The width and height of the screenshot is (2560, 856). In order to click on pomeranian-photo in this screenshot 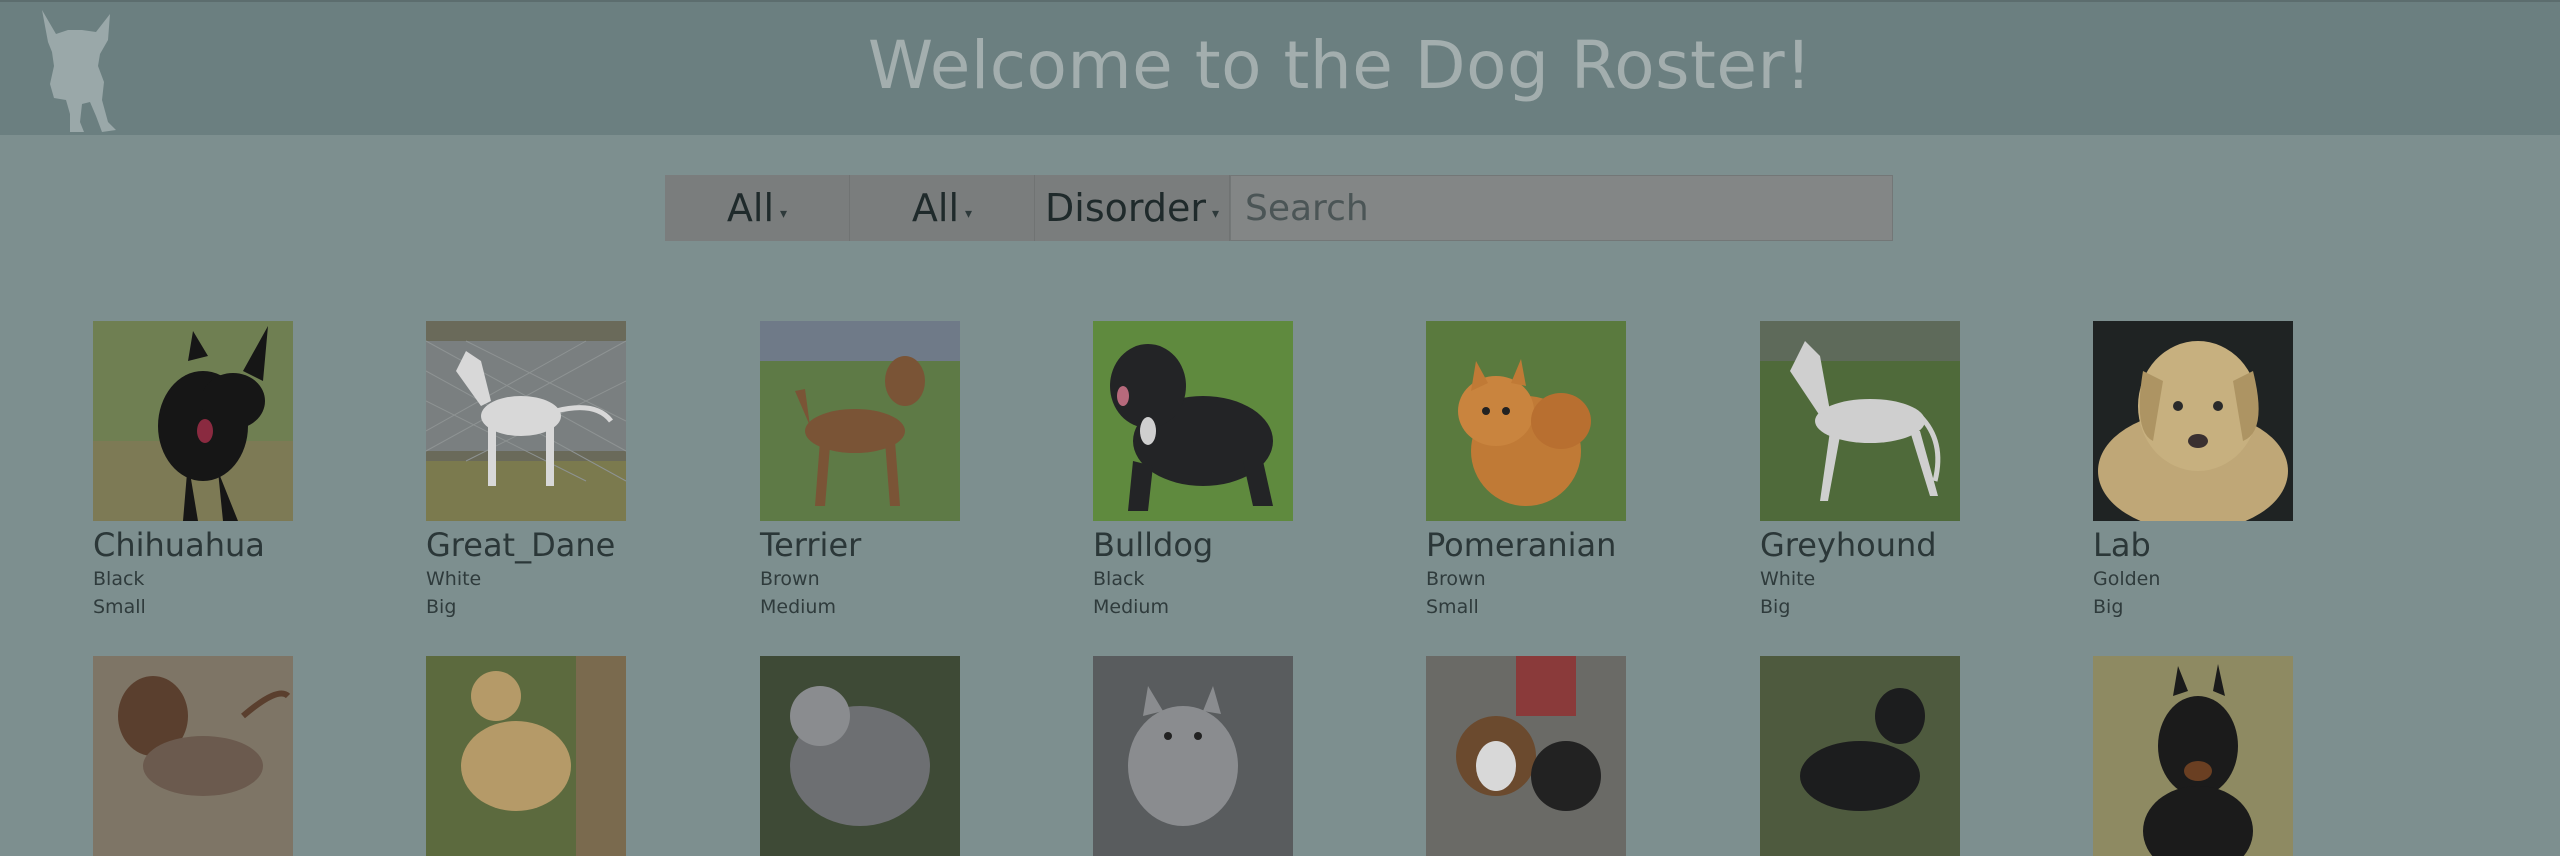, I will do `click(1526, 421)`.